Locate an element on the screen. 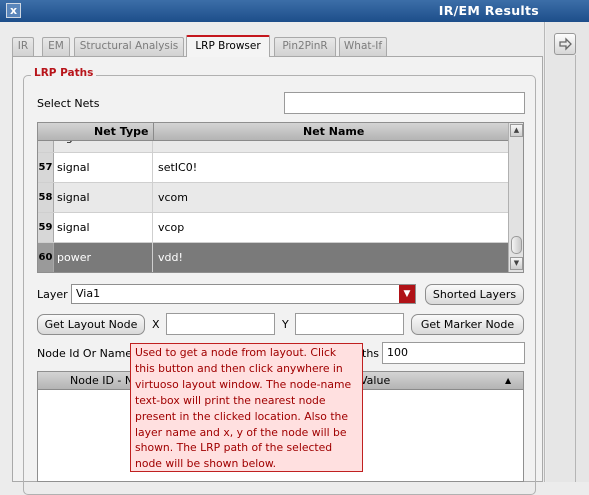 The height and width of the screenshot is (495, 589). col-net-type: Net Type is located at coordinates (121, 131).